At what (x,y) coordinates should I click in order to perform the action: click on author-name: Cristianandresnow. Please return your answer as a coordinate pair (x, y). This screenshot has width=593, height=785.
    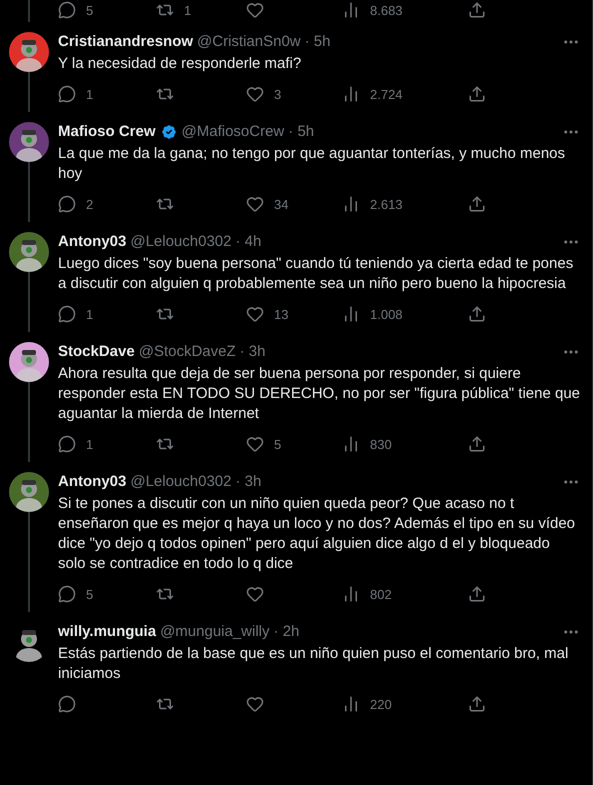
    Looking at the image, I should click on (126, 42).